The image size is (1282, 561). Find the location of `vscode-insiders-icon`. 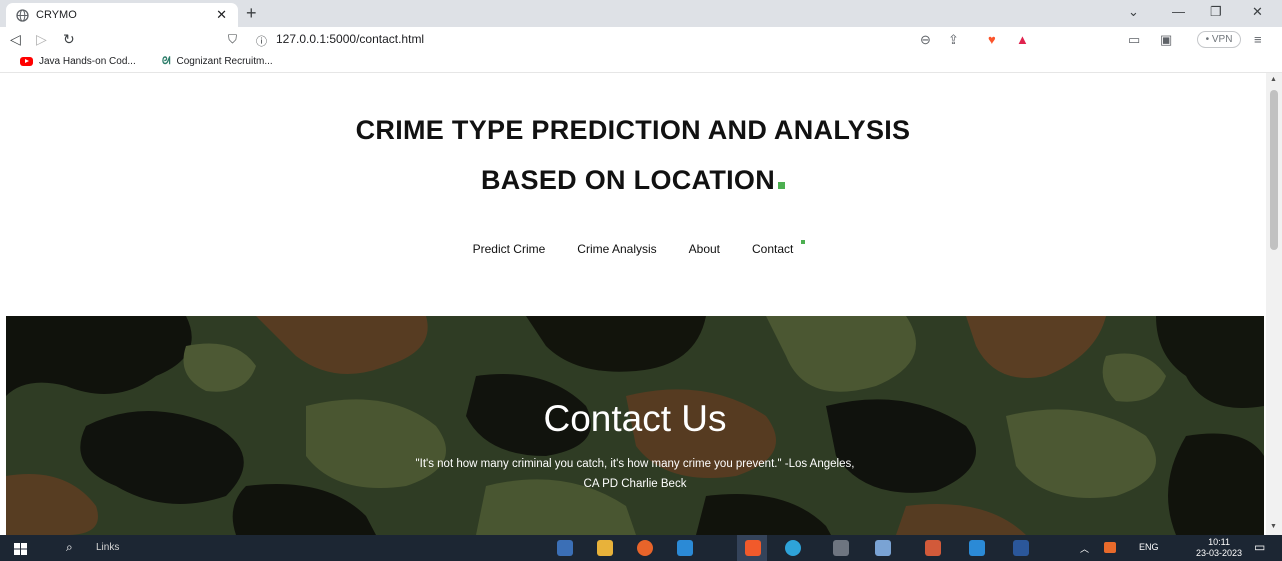

vscode-insiders-icon is located at coordinates (977, 548).